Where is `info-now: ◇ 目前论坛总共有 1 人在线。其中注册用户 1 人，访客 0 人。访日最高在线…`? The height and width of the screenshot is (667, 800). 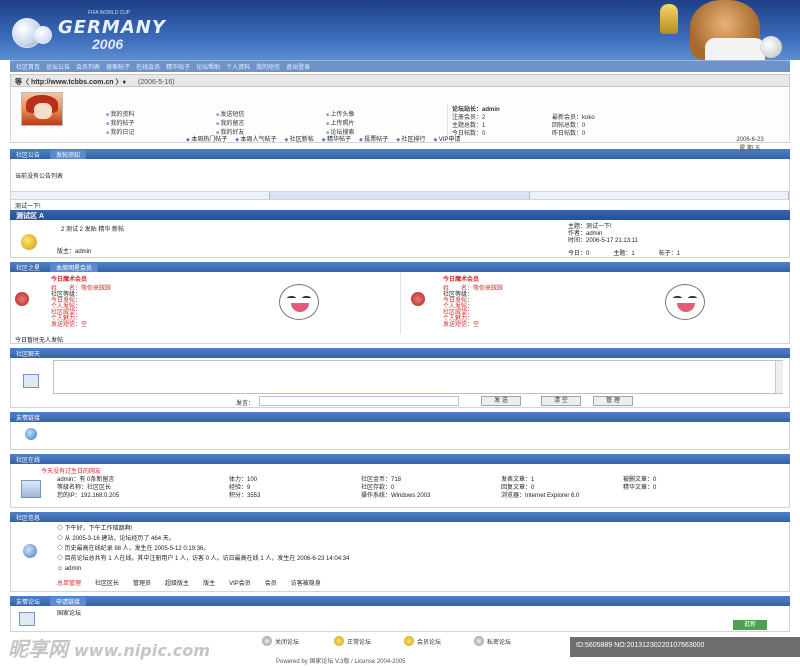 info-now: ◇ 目前论坛总共有 1 人在线。其中注册用户 1 人，访客 0 人。访日最高在线… is located at coordinates (203, 559).